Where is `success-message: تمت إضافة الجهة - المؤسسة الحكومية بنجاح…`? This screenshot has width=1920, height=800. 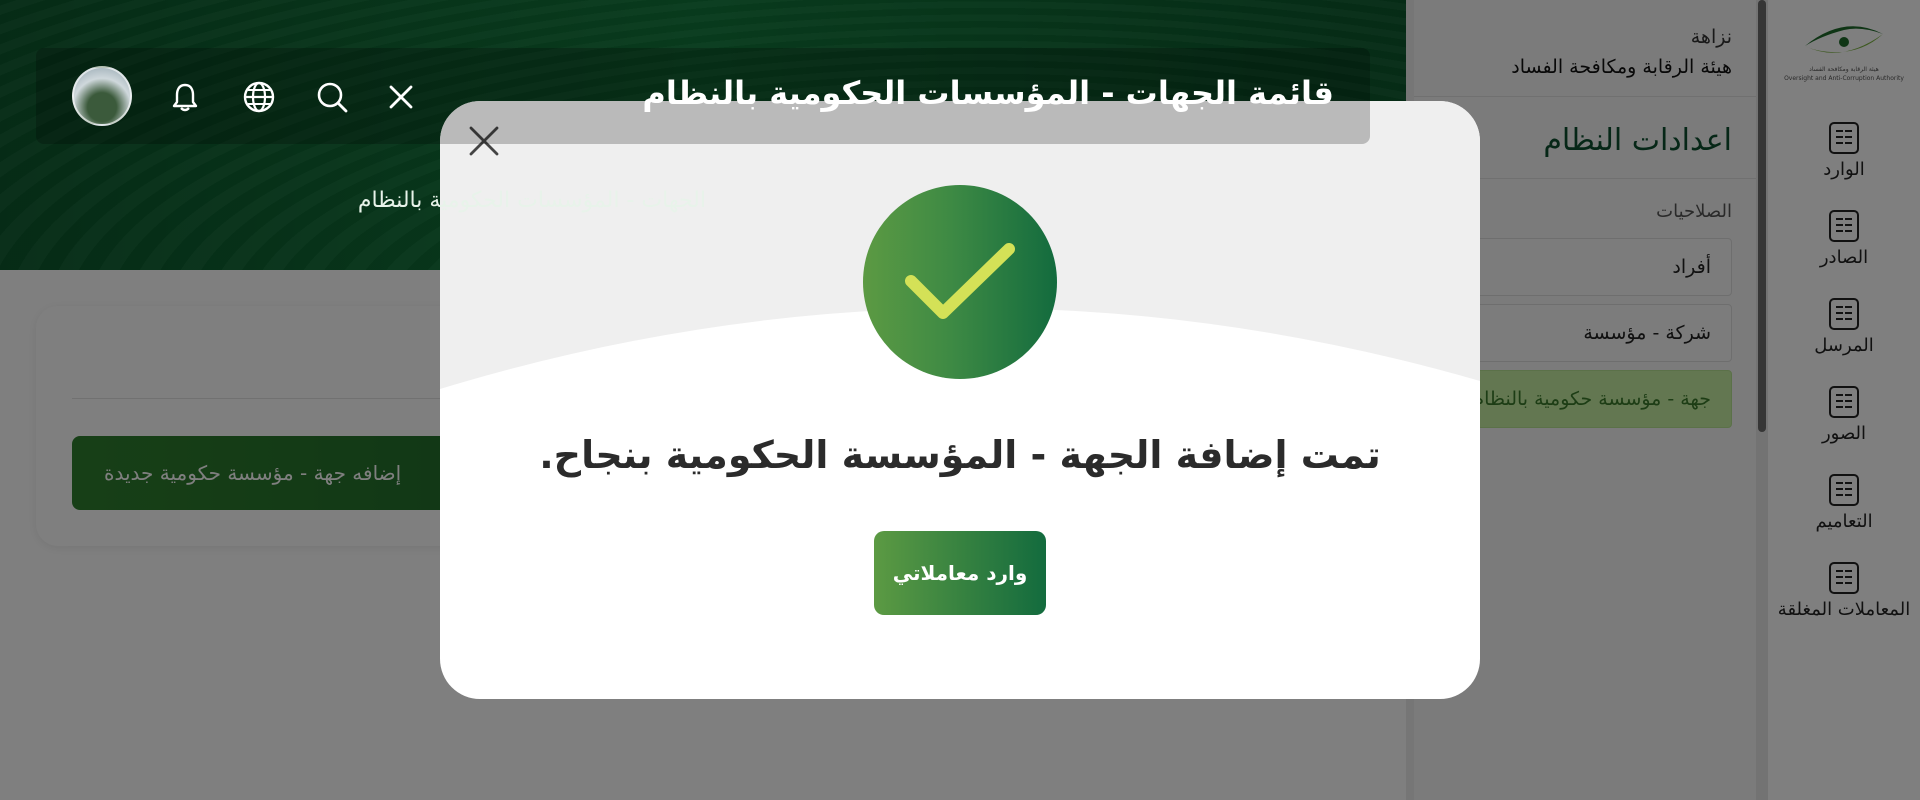 success-message: تمت إضافة الجهة - المؤسسة الحكومية بنجاح… is located at coordinates (960, 455).